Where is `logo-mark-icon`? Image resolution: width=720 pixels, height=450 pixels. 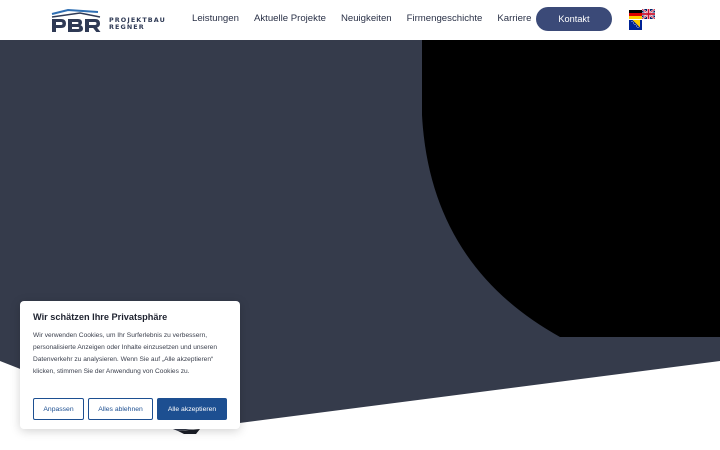
logo-mark-icon is located at coordinates (76, 20).